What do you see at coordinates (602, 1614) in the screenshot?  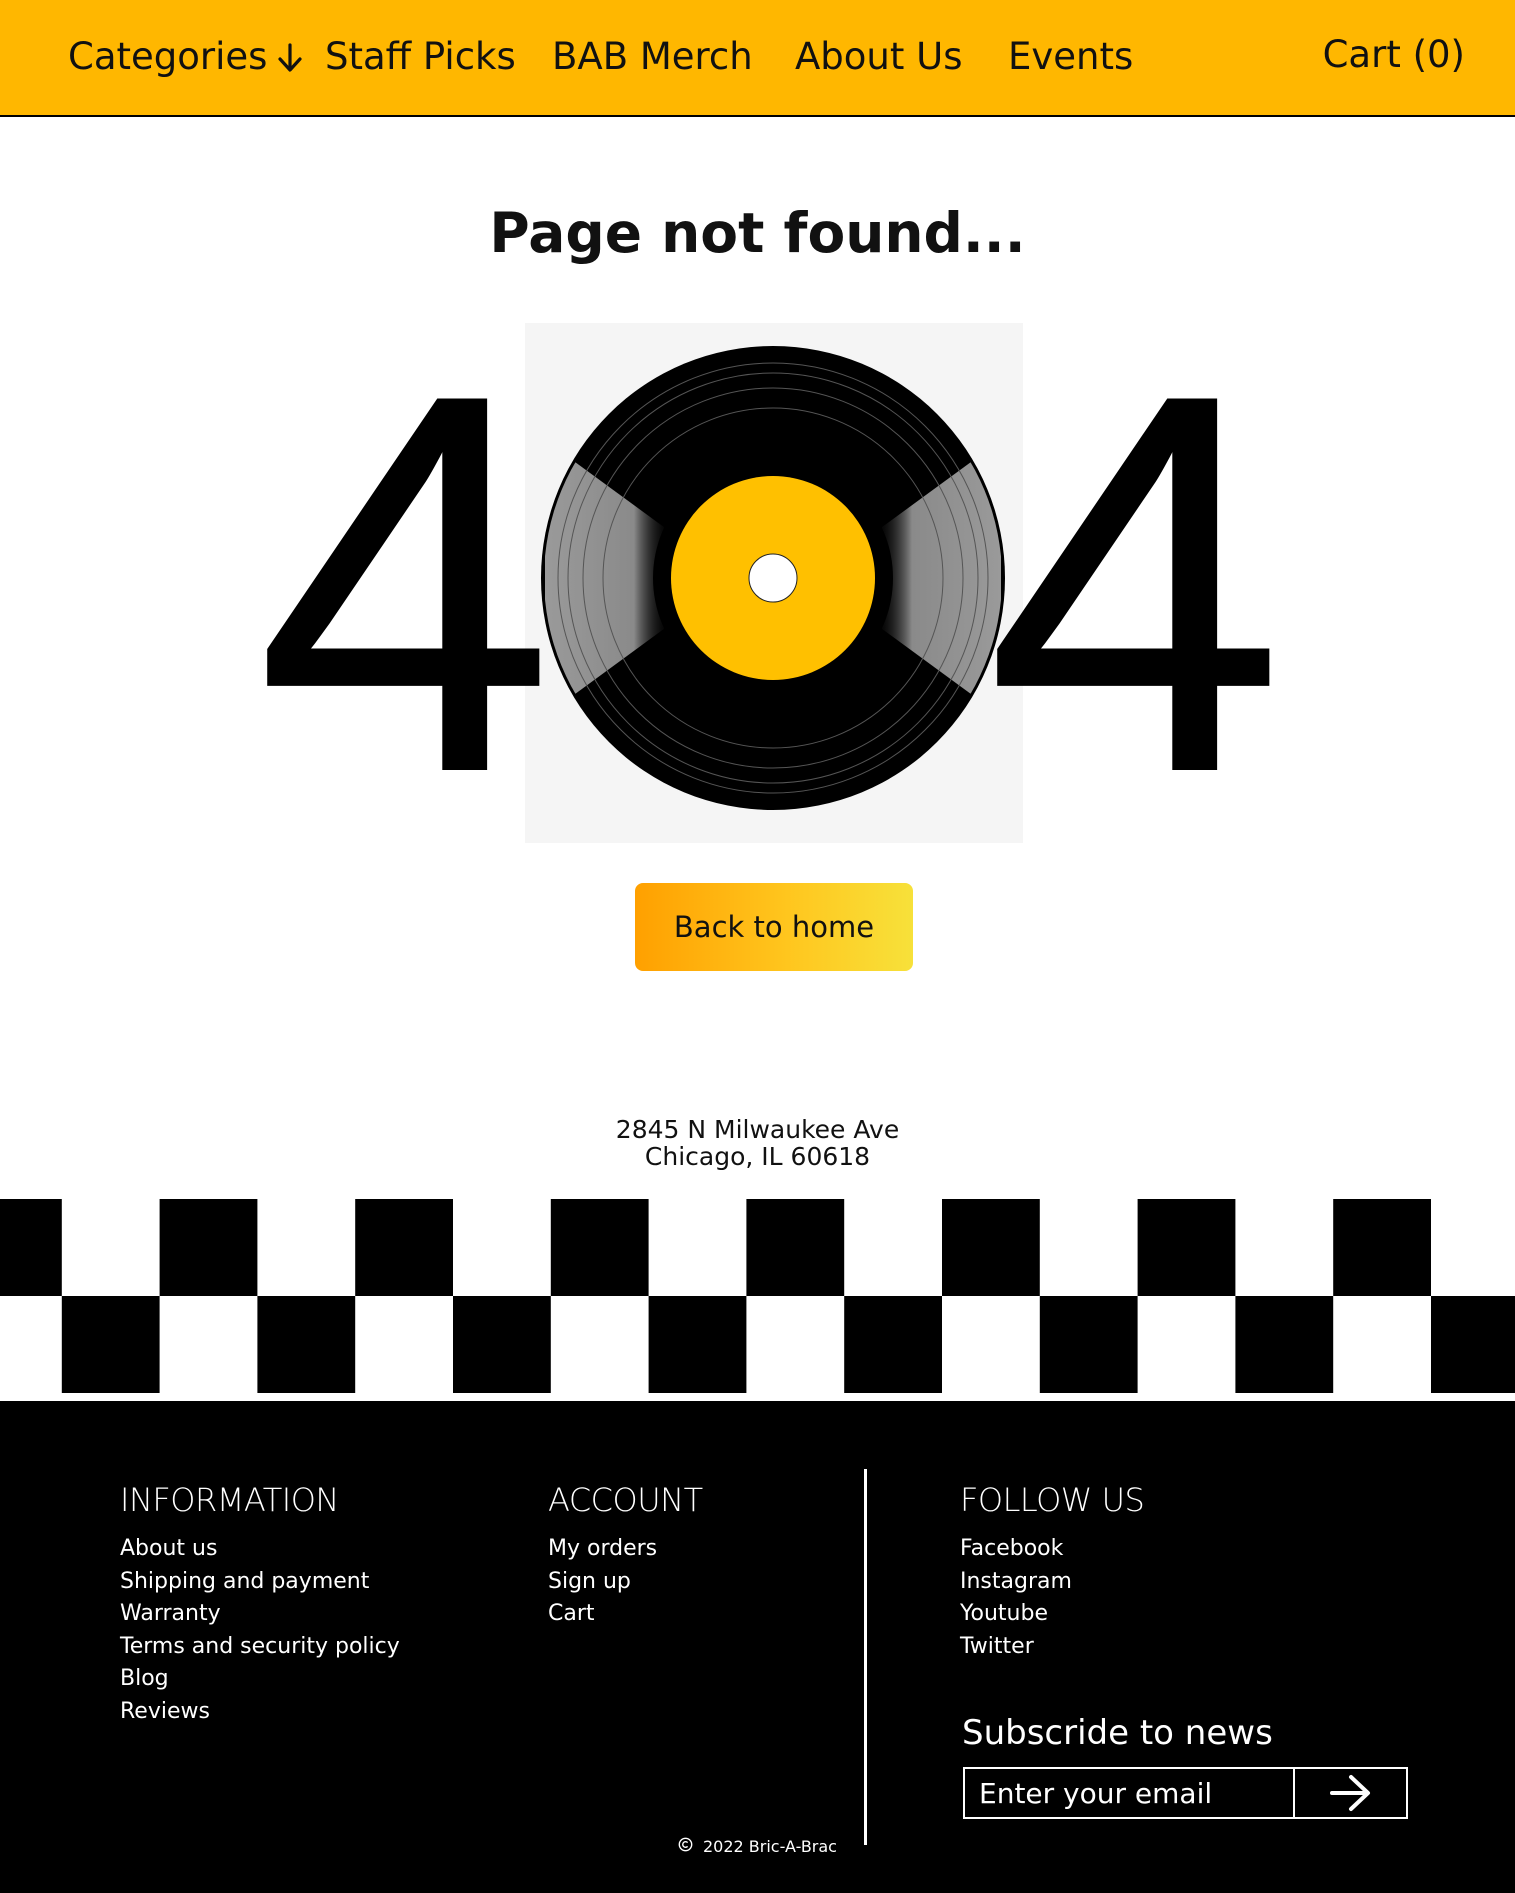 I see `footer-link-cart: Cart` at bounding box center [602, 1614].